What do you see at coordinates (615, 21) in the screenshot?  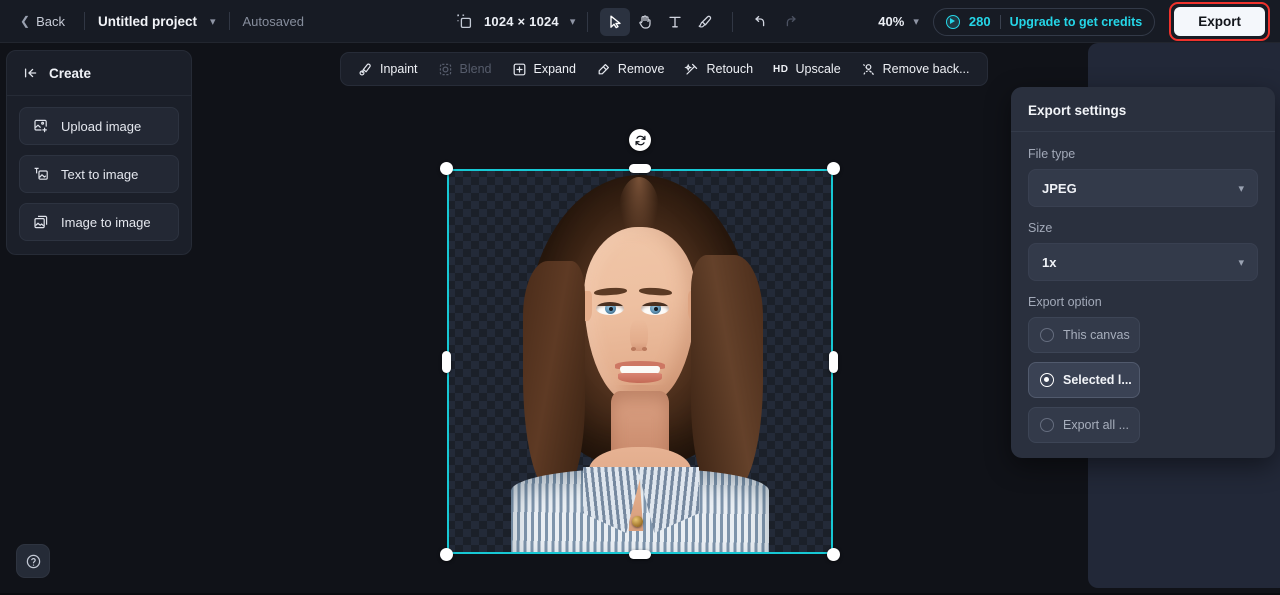 I see `select-tool` at bounding box center [615, 21].